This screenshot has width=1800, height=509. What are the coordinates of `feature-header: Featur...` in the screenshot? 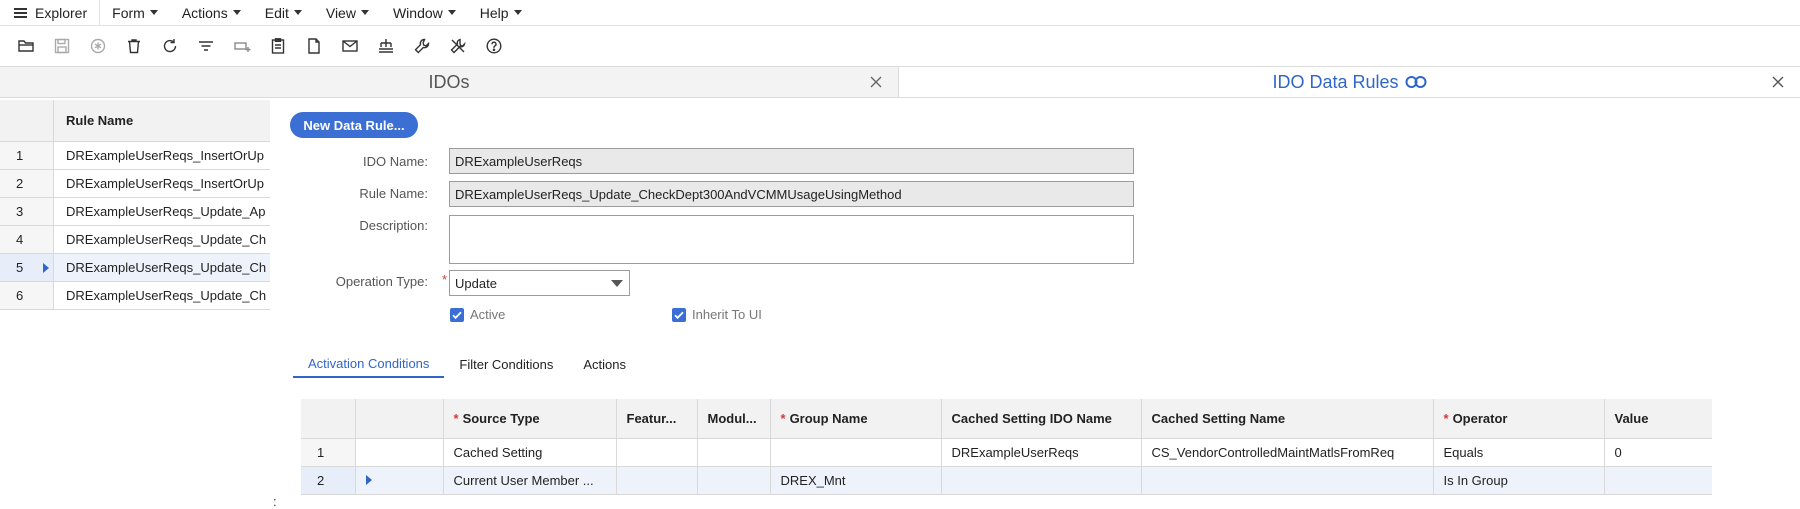 It's located at (657, 419).